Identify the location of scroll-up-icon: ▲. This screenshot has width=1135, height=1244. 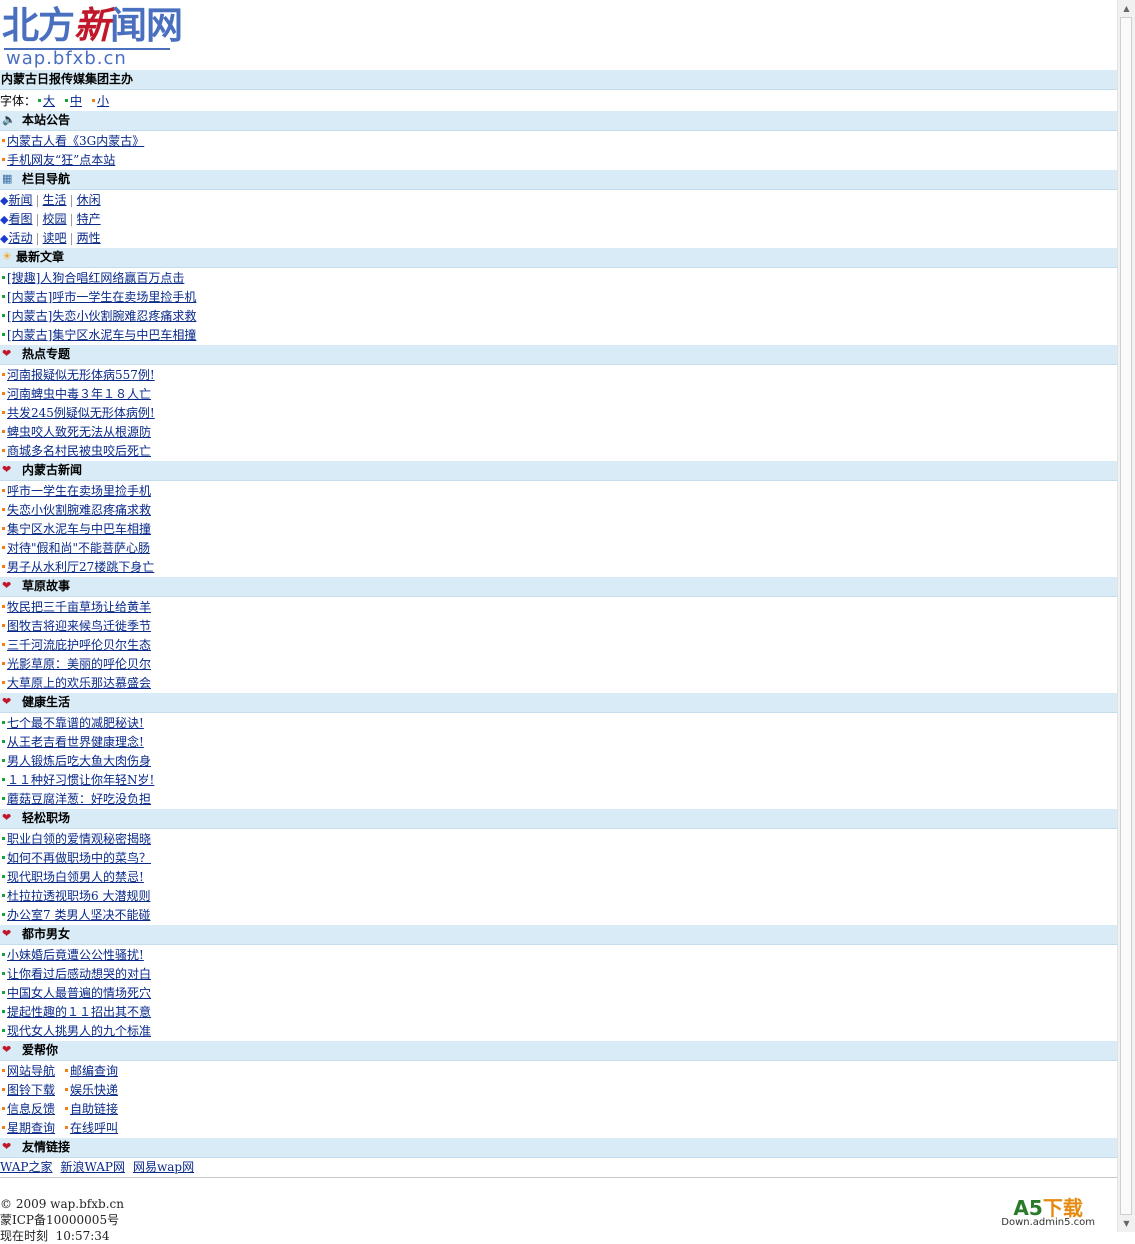
(1126, 8).